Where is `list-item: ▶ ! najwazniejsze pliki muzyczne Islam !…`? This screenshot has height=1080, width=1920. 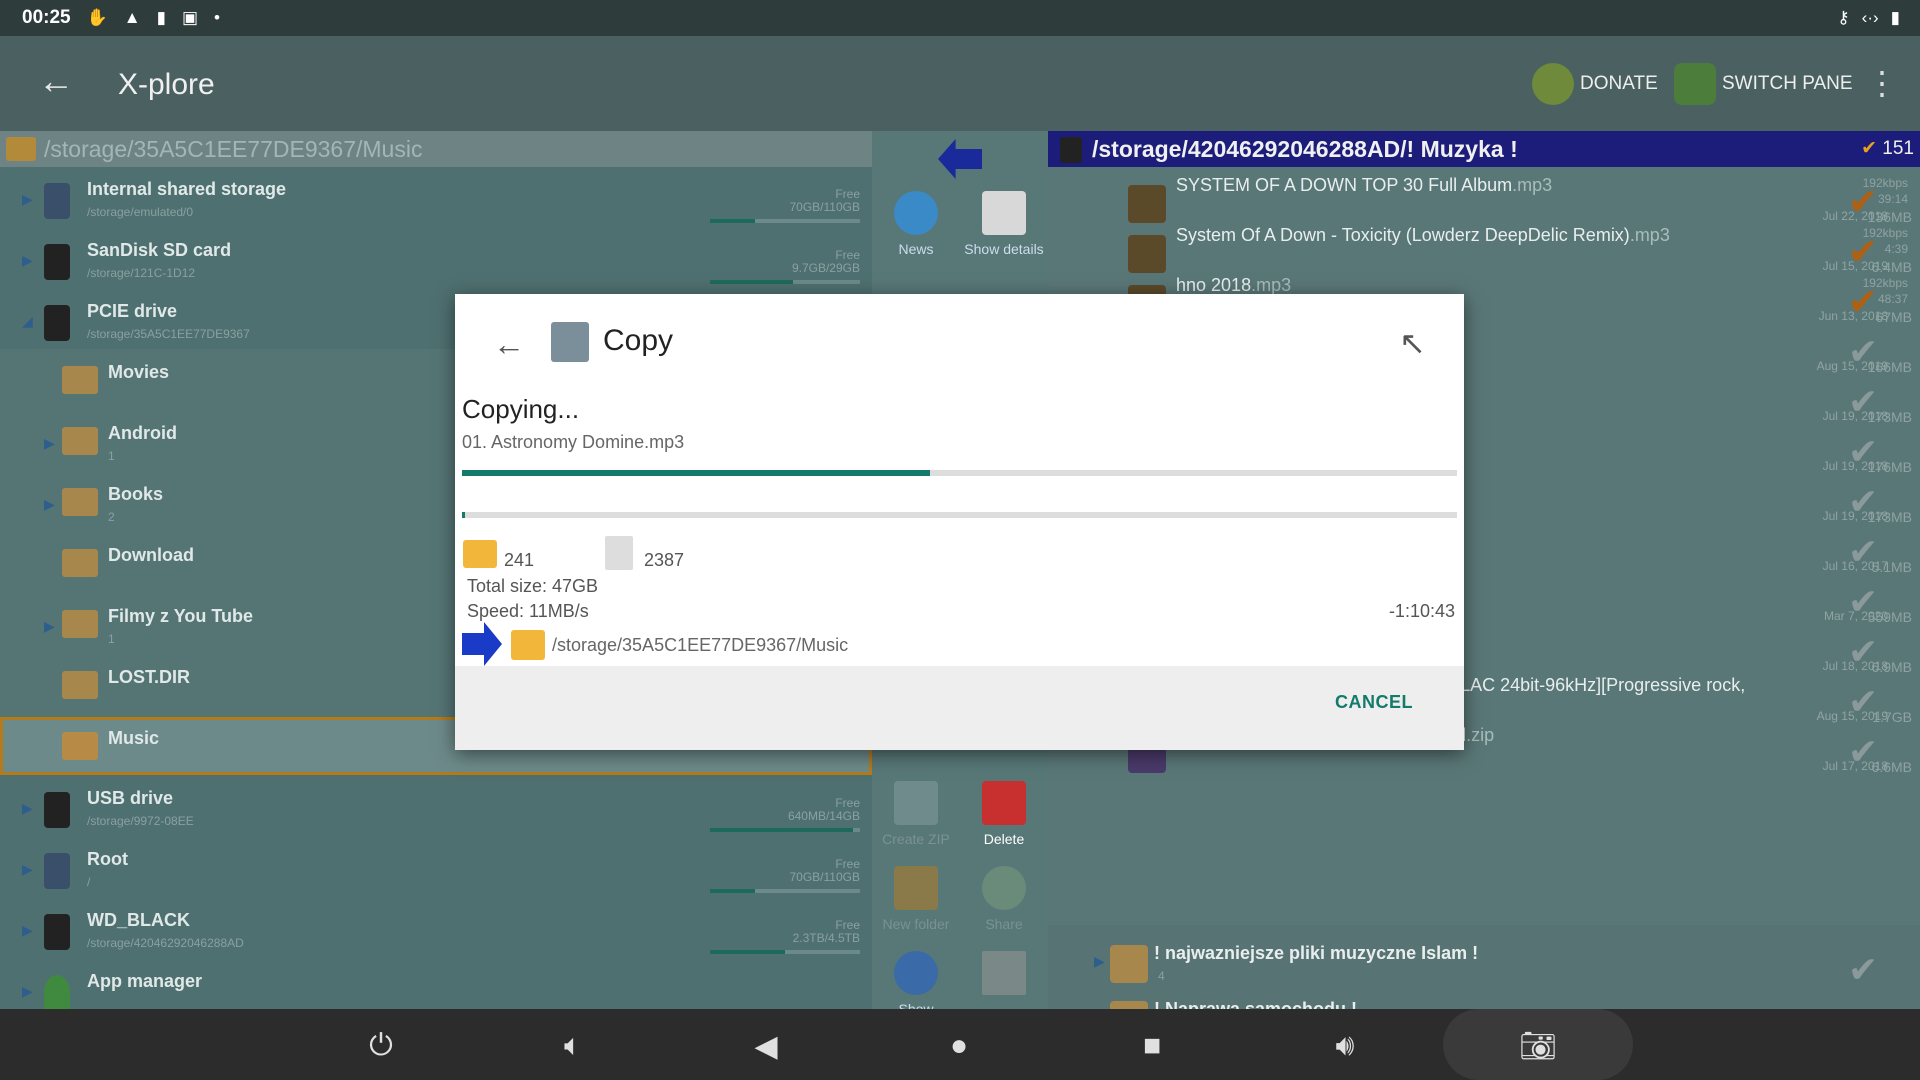
list-item: ▶ ! najwazniejsze pliki muzyczne Islam !… is located at coordinates (1484, 965).